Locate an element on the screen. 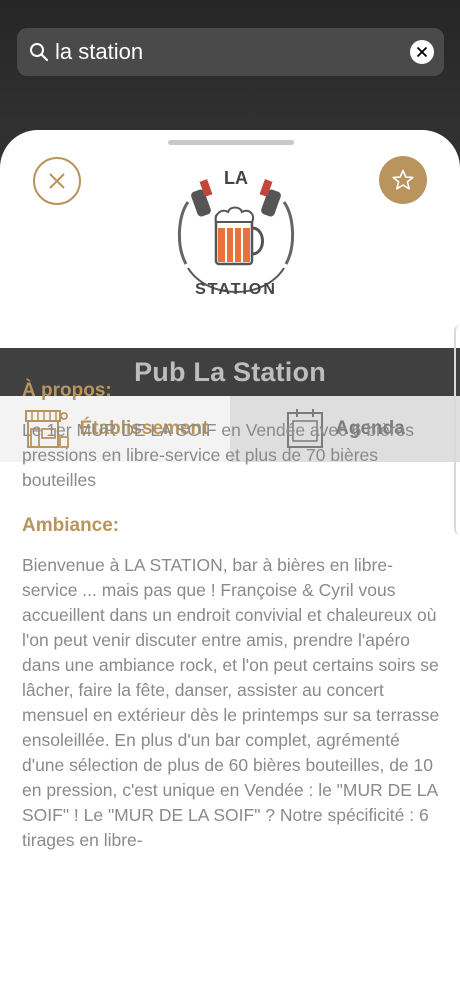 The image size is (460, 996). drag-handle is located at coordinates (231, 142).